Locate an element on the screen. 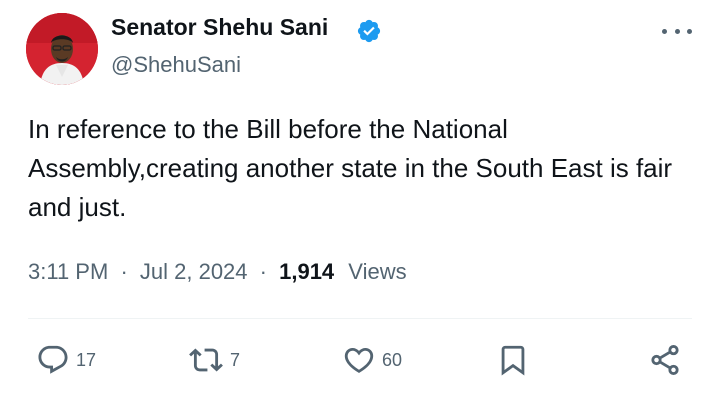 The width and height of the screenshot is (720, 409). reply-count: 17 is located at coordinates (86, 359).